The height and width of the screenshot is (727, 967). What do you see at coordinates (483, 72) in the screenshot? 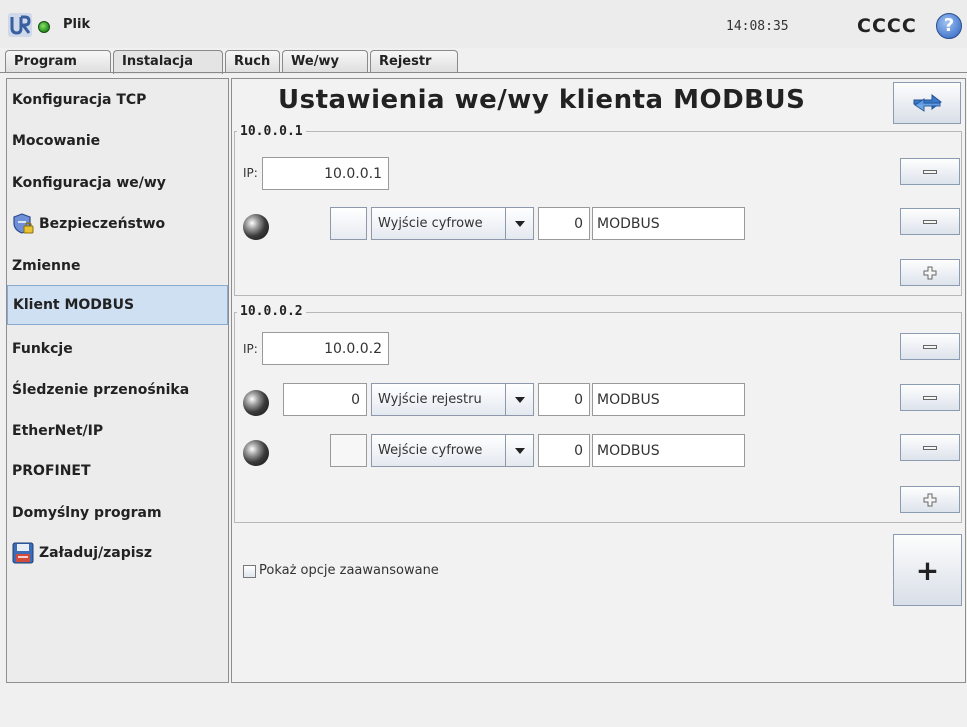
I see `tabs-divider` at bounding box center [483, 72].